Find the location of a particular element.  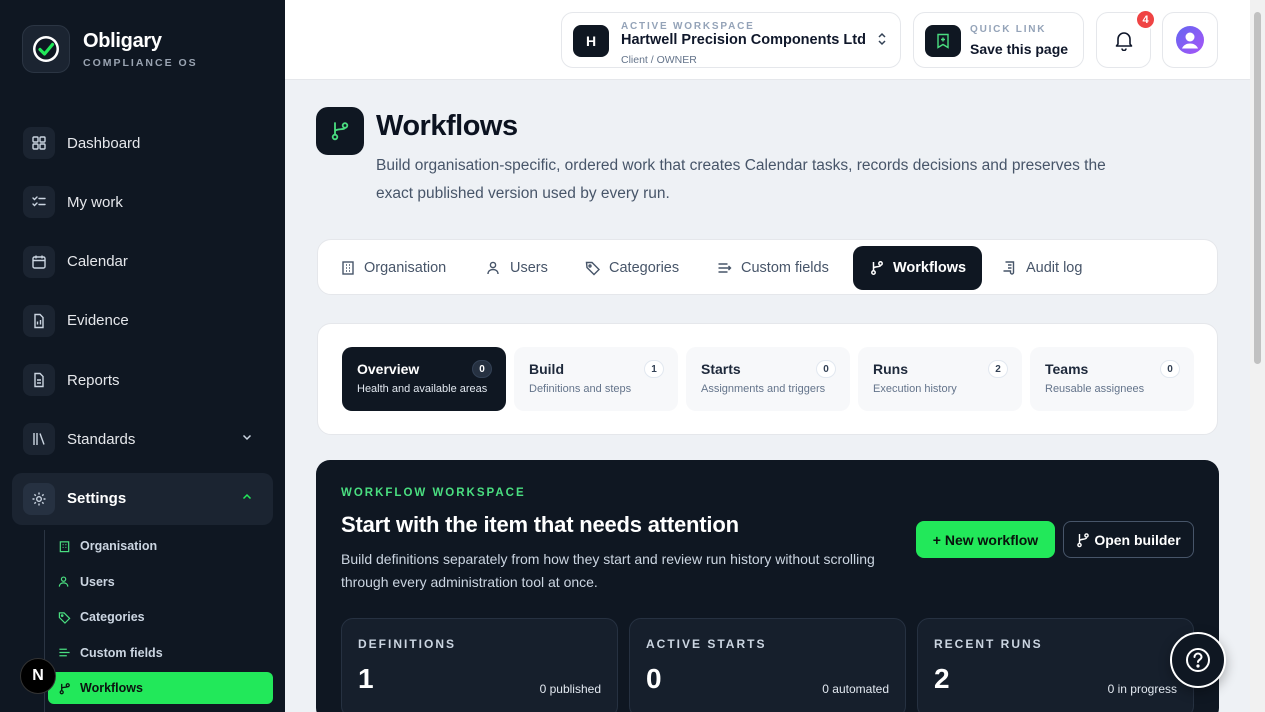

notifications-button: 4 is located at coordinates (1126, 38).